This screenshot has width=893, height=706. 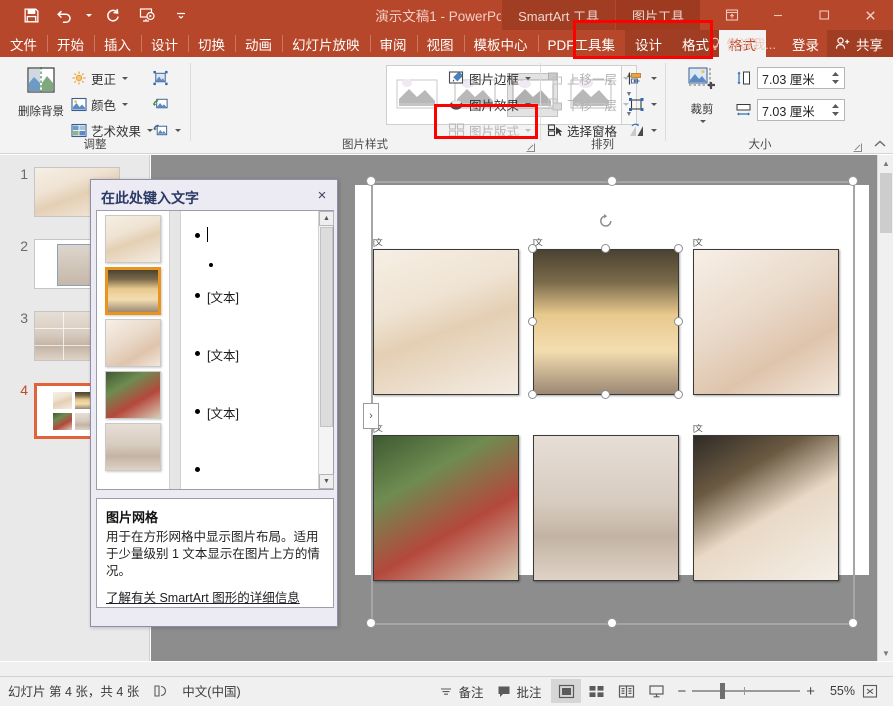 I want to click on comments-button: 批注, so click(x=519, y=691).